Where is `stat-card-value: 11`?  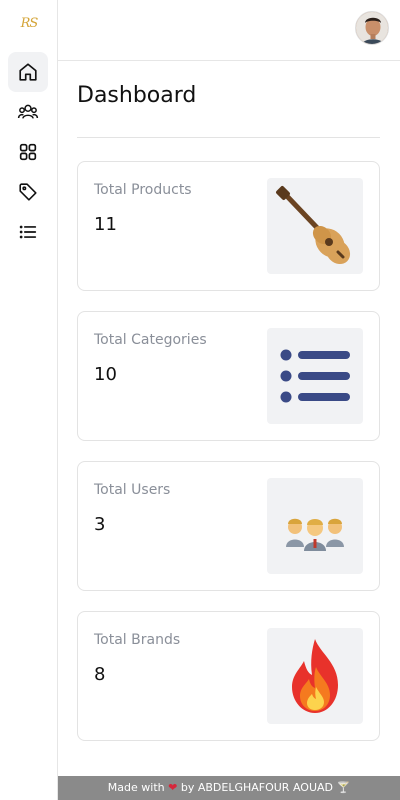
stat-card-value: 11 is located at coordinates (105, 224).